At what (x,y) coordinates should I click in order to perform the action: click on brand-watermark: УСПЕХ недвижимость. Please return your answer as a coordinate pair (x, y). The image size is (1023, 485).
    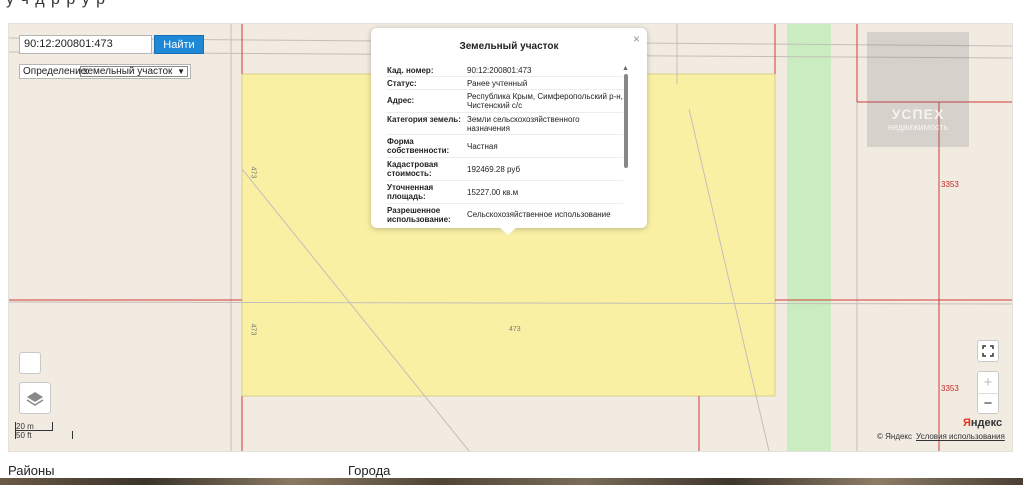
    Looking at the image, I should click on (918, 89).